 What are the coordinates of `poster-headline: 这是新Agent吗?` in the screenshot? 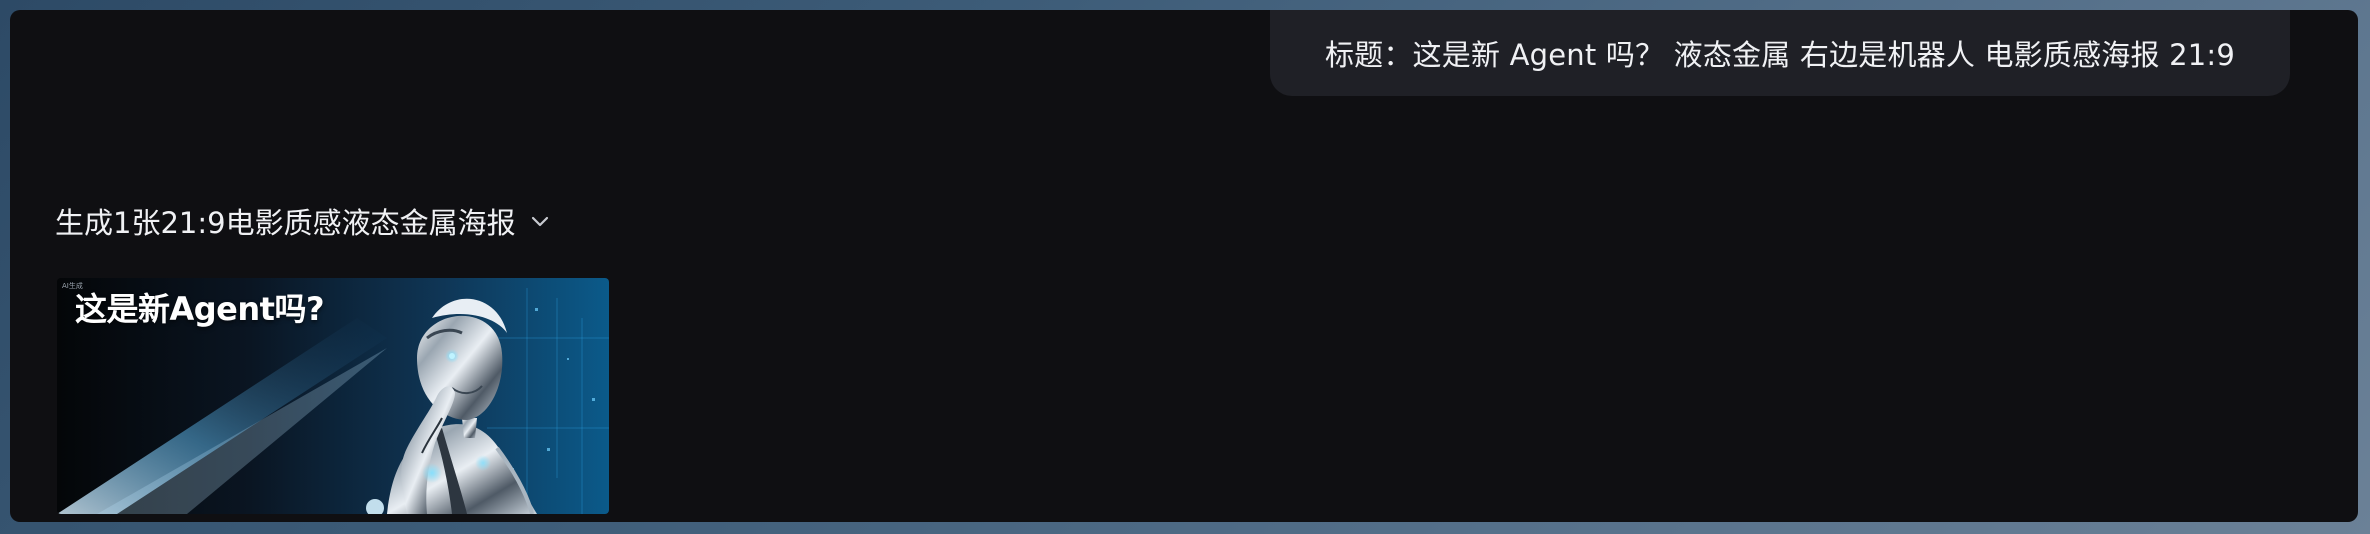 It's located at (200, 309).